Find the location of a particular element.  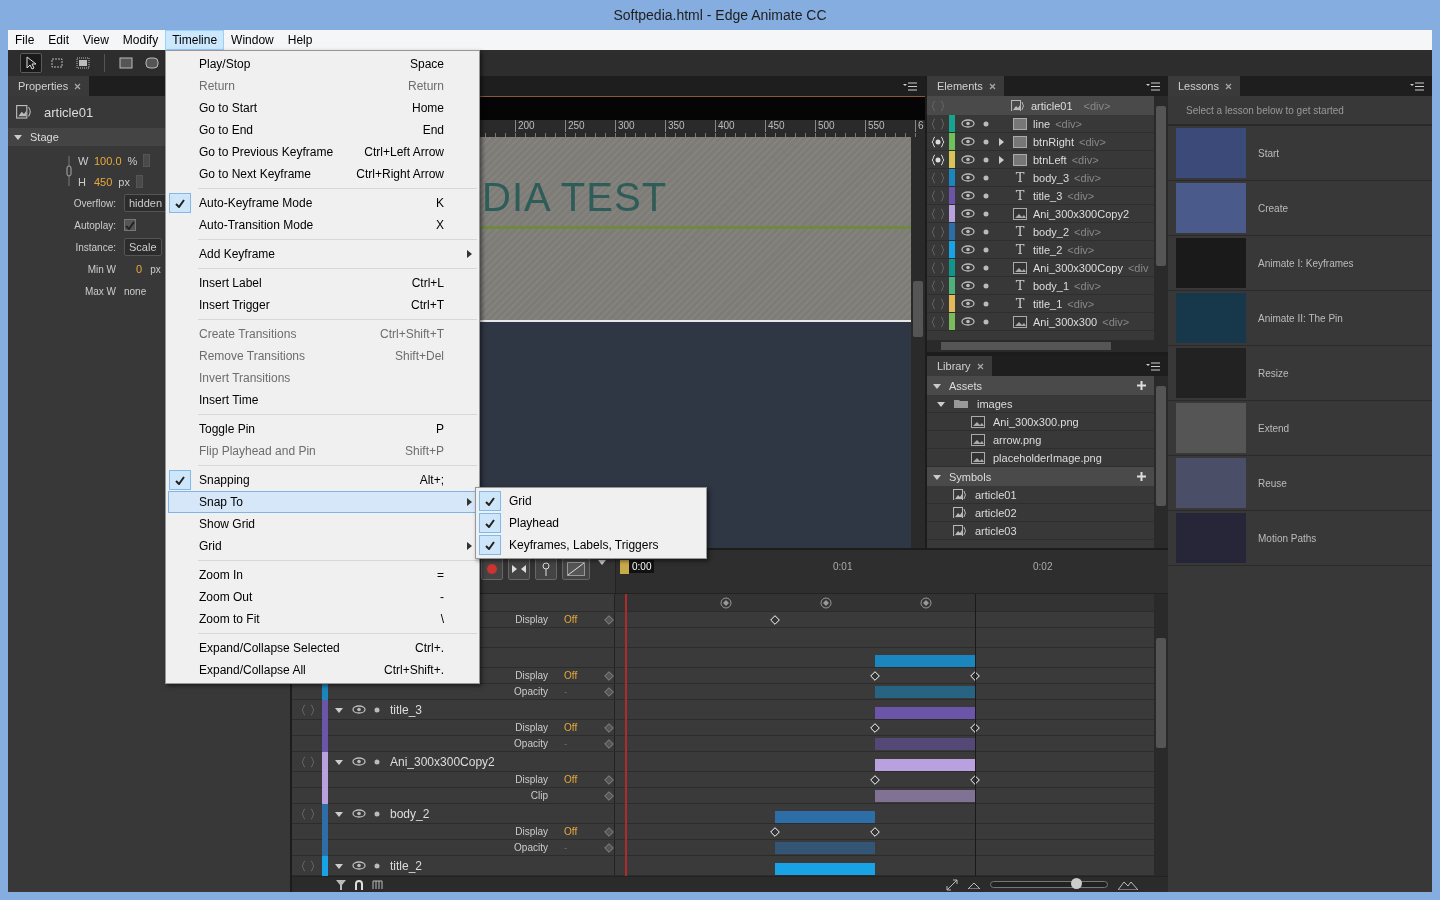

layer-row: T body_2 <div> is located at coordinates (1040, 232).